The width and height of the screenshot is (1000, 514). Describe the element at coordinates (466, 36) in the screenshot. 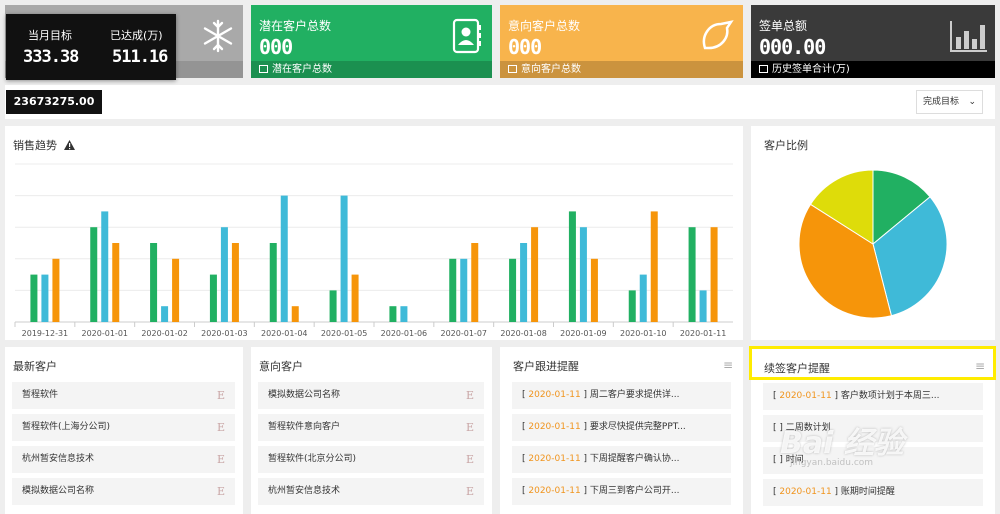

I see `contact-book-icon` at that location.